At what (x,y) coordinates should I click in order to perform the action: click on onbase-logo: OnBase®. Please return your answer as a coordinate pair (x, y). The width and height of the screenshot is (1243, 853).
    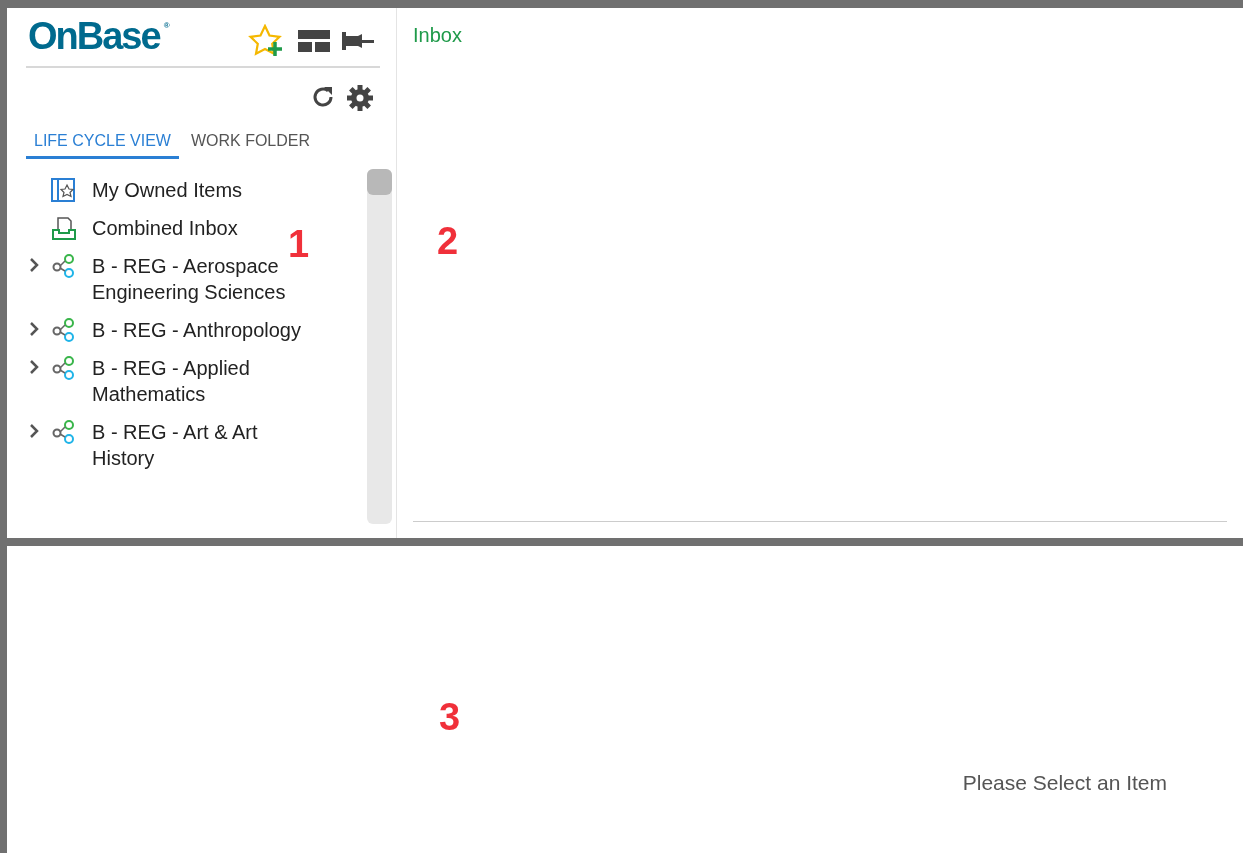
    Looking at the image, I should click on (99, 36).